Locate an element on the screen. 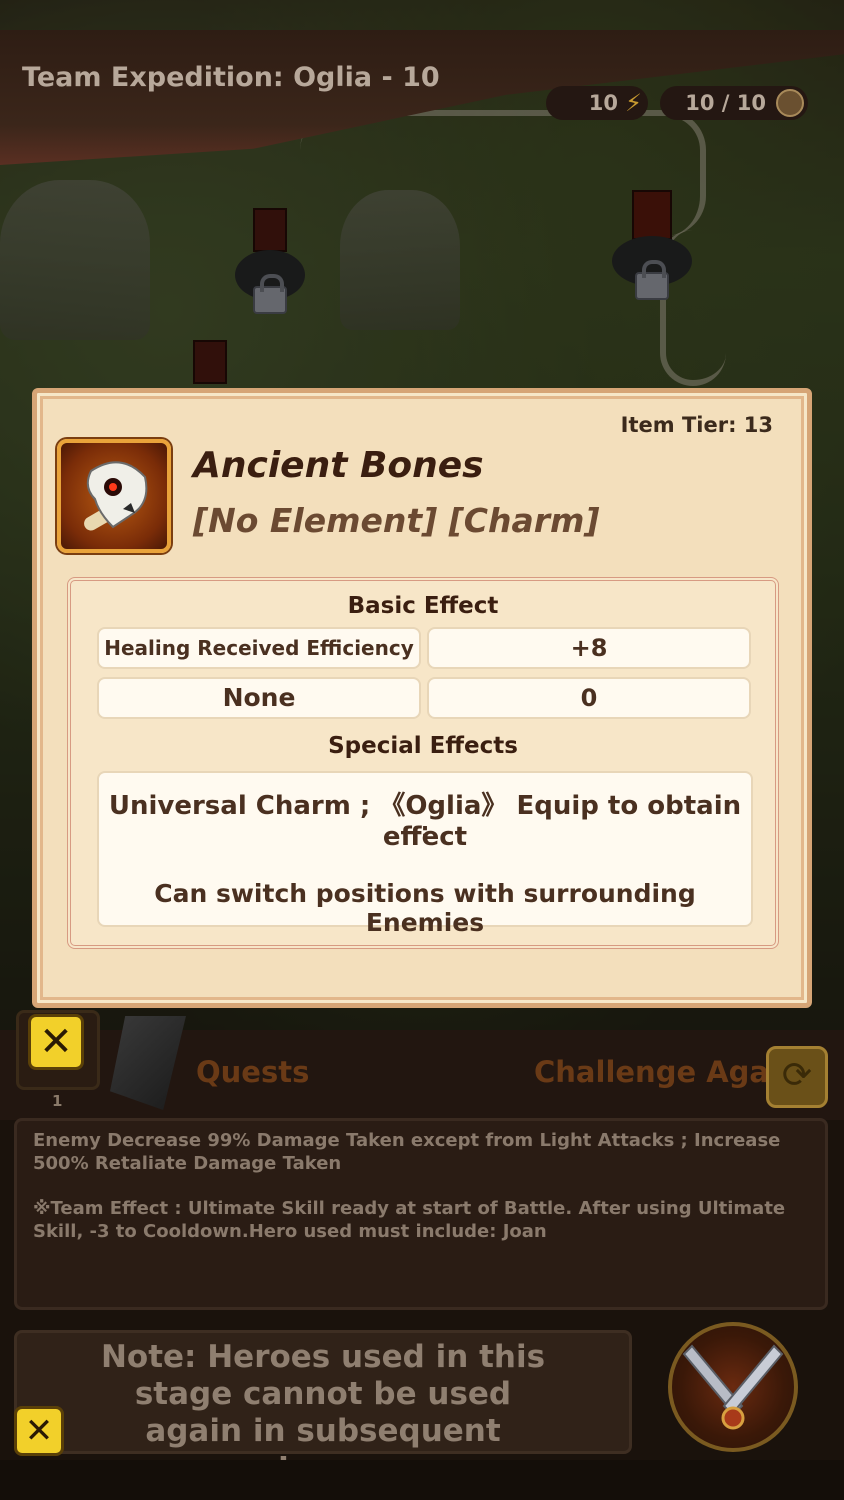 The width and height of the screenshot is (844, 1500). stamina-counter: 10 ⚡ is located at coordinates (597, 103).